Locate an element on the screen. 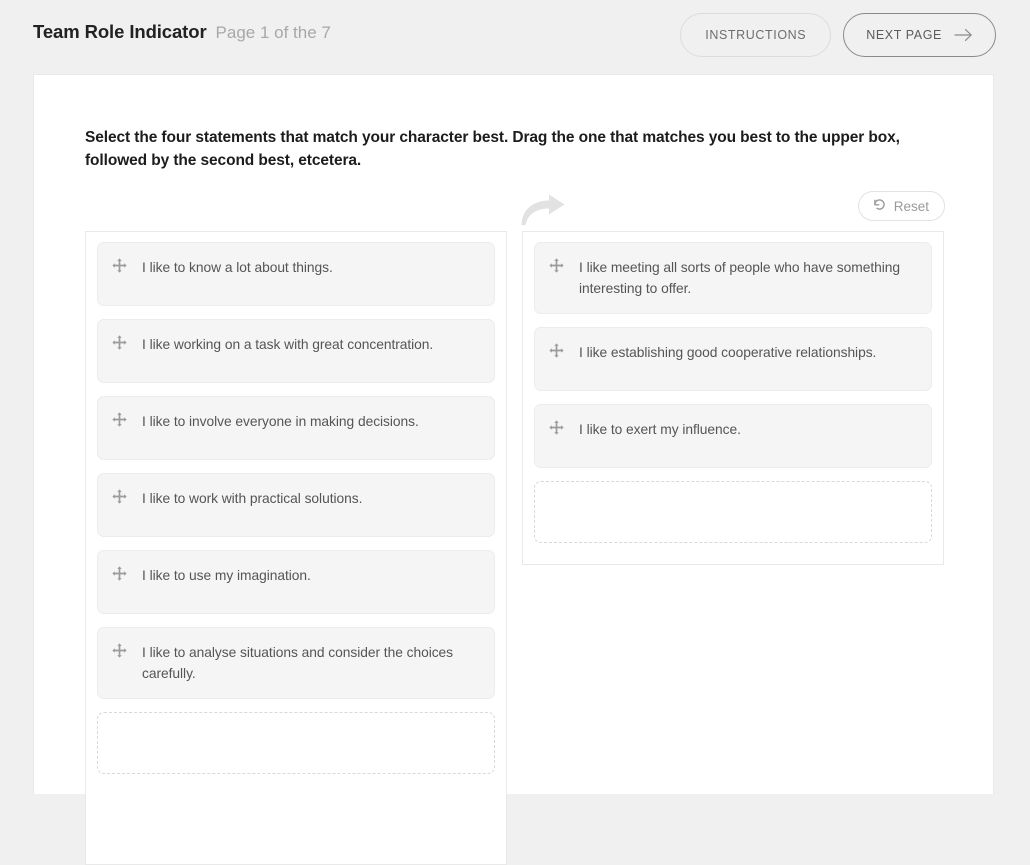  curved-arrow-right-icon is located at coordinates (543, 213).